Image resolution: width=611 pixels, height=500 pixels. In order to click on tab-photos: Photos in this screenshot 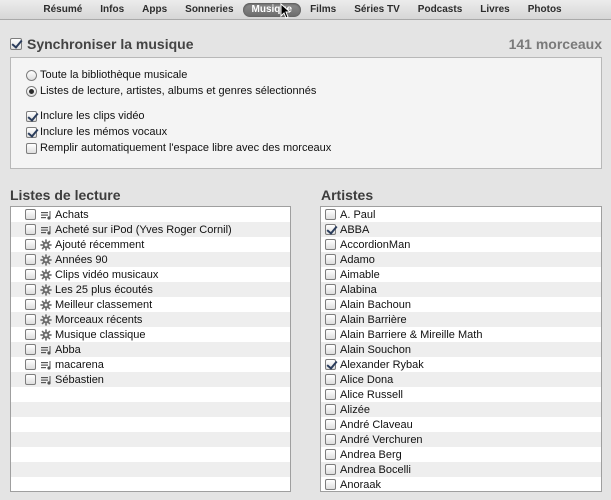, I will do `click(545, 10)`.